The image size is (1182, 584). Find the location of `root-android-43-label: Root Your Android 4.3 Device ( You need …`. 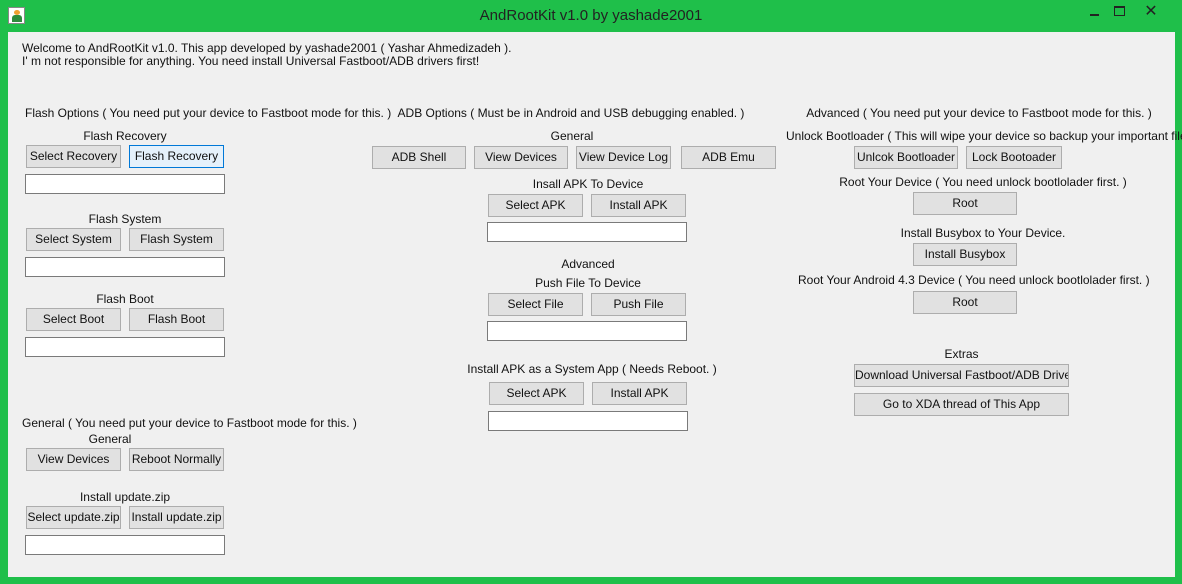

root-android-43-label: Root Your Android 4.3 Device ( You need … is located at coordinates (974, 280).